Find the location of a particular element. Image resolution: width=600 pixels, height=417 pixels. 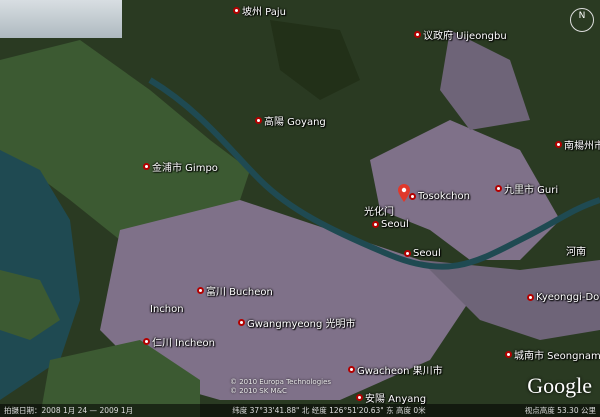

place-seoul: Seoul is located at coordinates (422, 253).